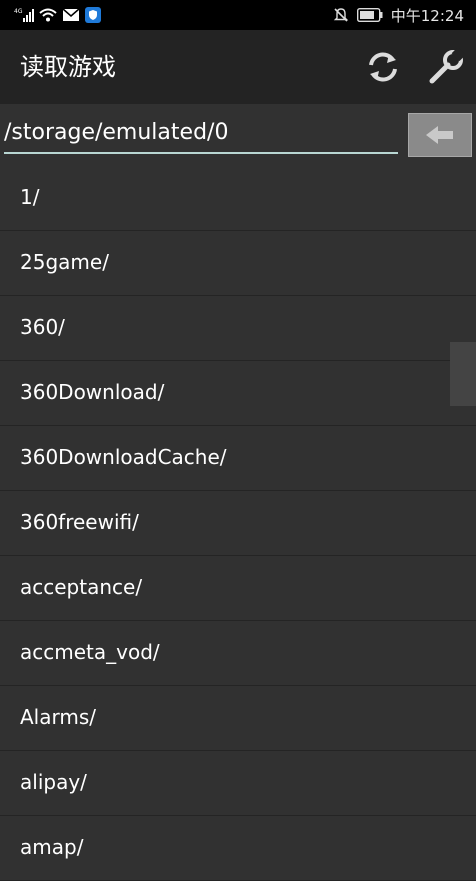 This screenshot has width=476, height=881. Describe the element at coordinates (42, 327) in the screenshot. I see `list-item-label: 360/` at that location.